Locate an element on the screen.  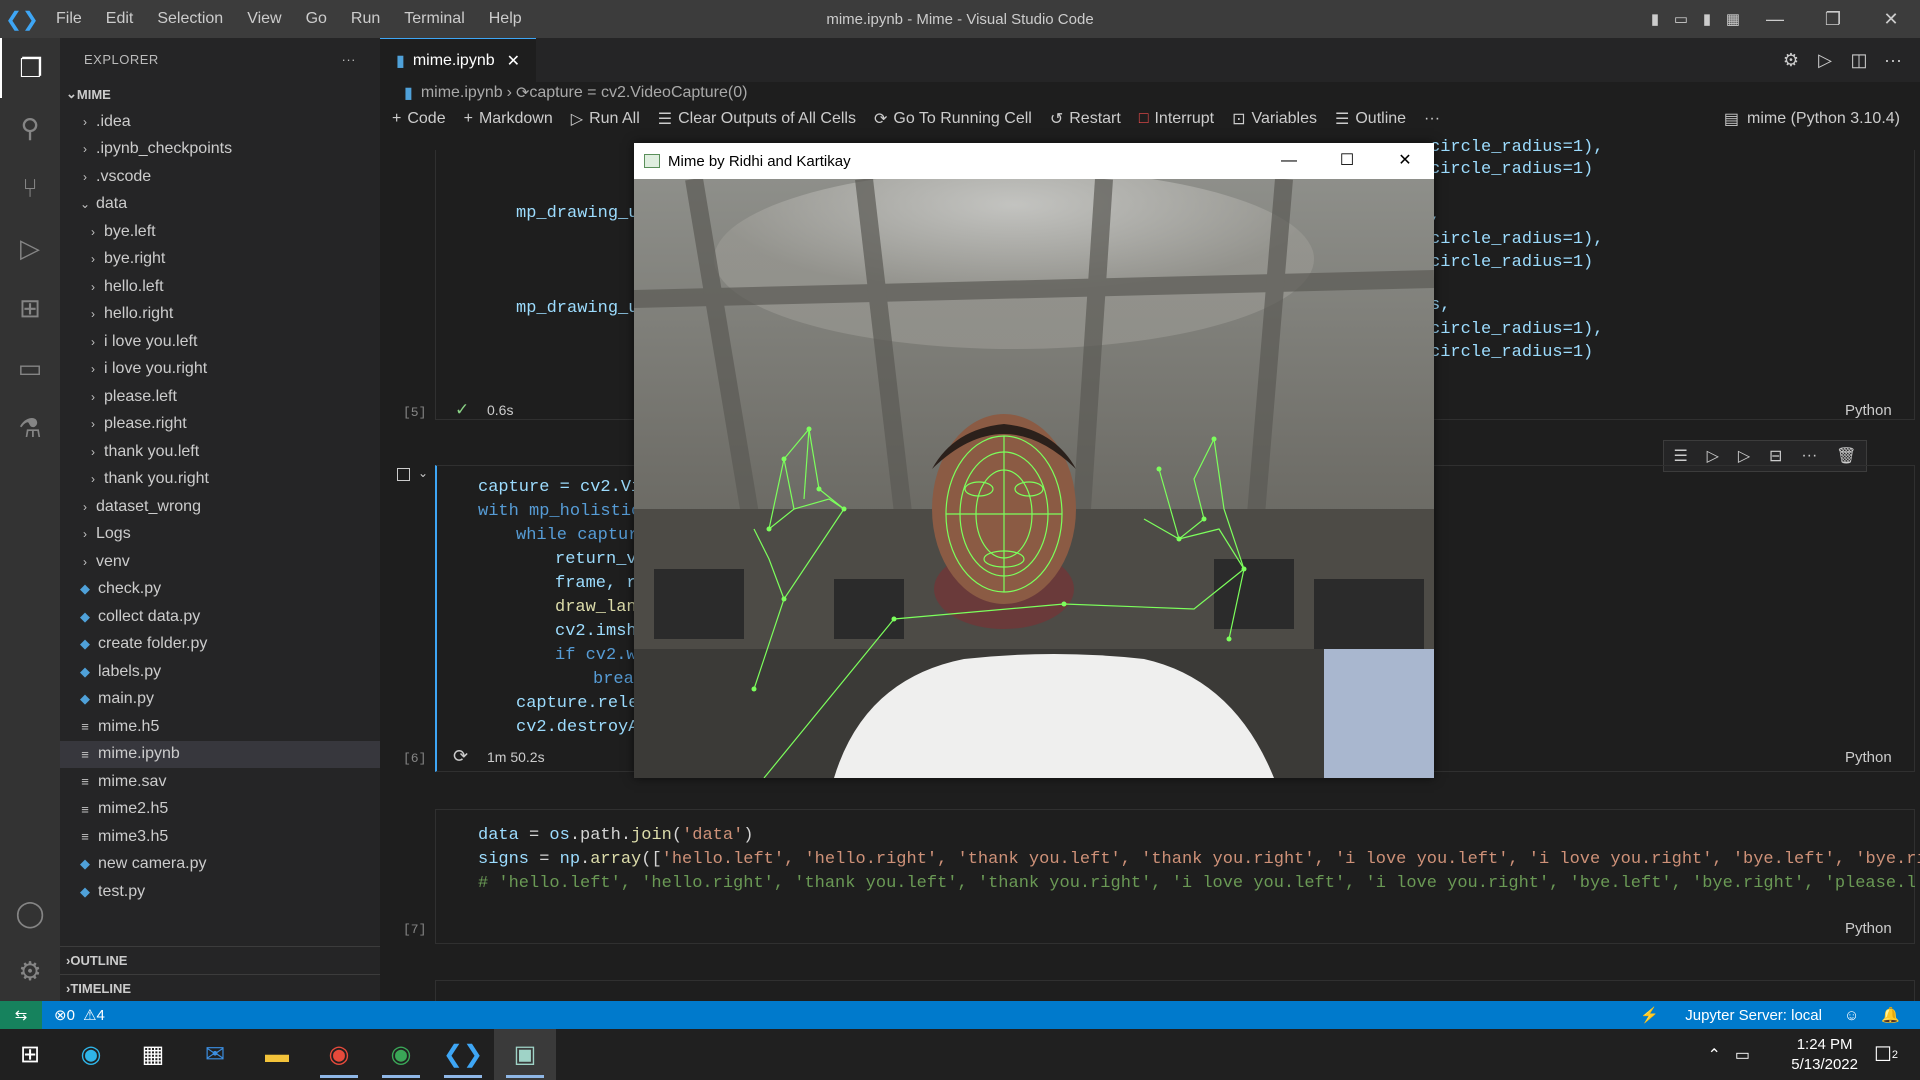
tree-folder: › venv is located at coordinates (220, 562).